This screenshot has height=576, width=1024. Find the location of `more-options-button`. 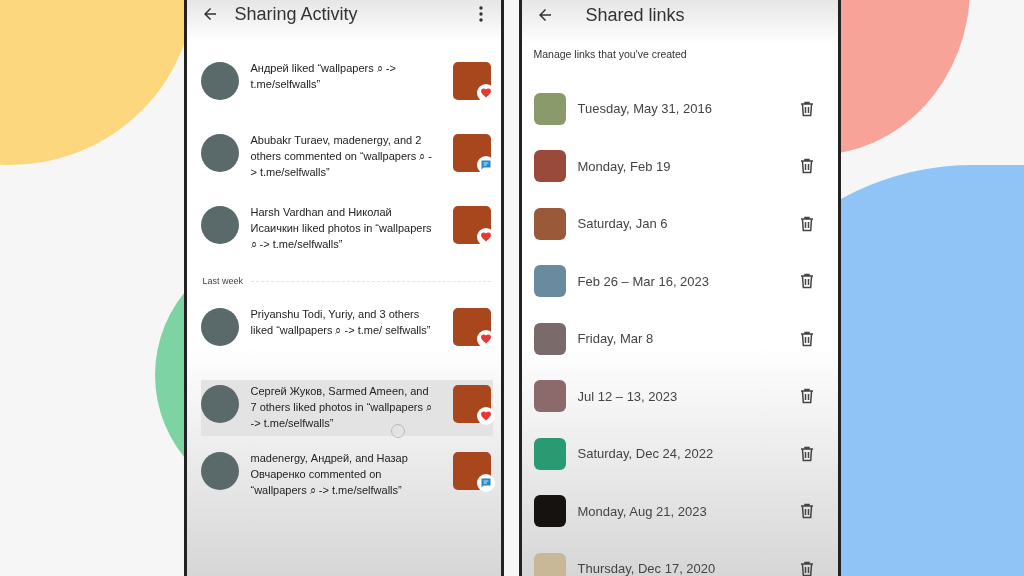

more-options-button is located at coordinates (480, 14).